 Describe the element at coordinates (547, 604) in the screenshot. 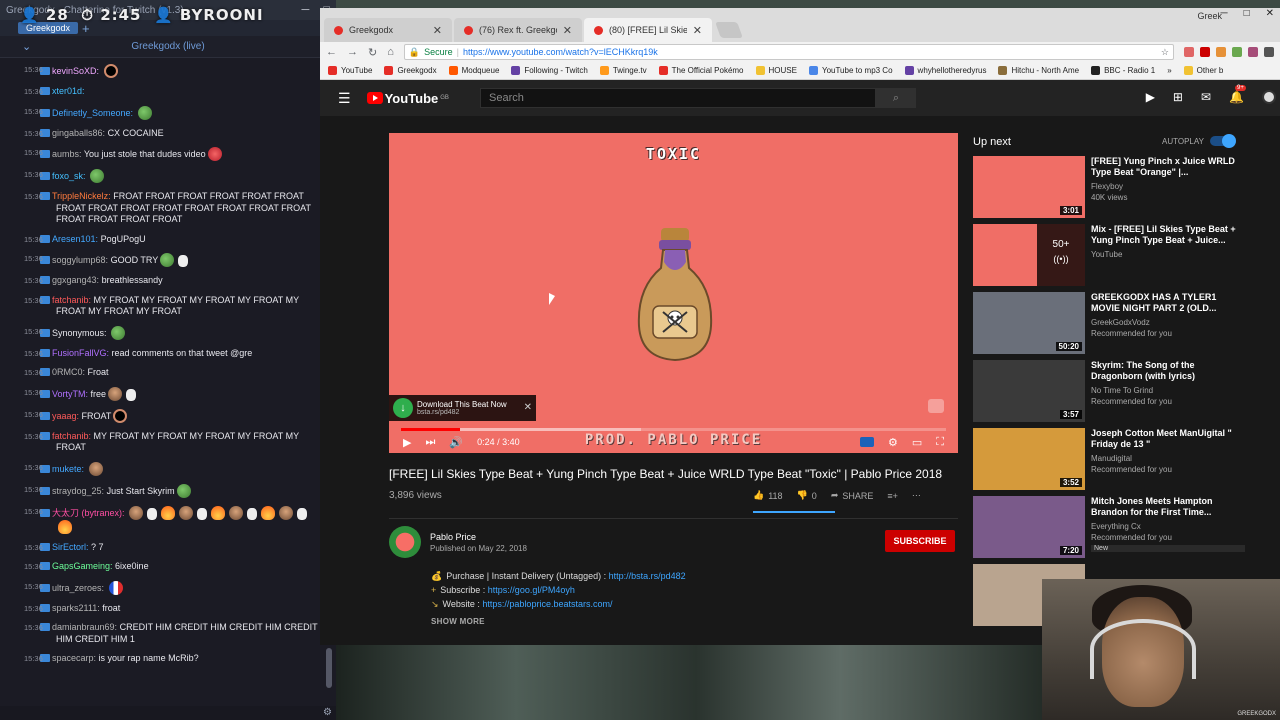

I see `description-link: https://pabloprice.beatstars.com/` at that location.